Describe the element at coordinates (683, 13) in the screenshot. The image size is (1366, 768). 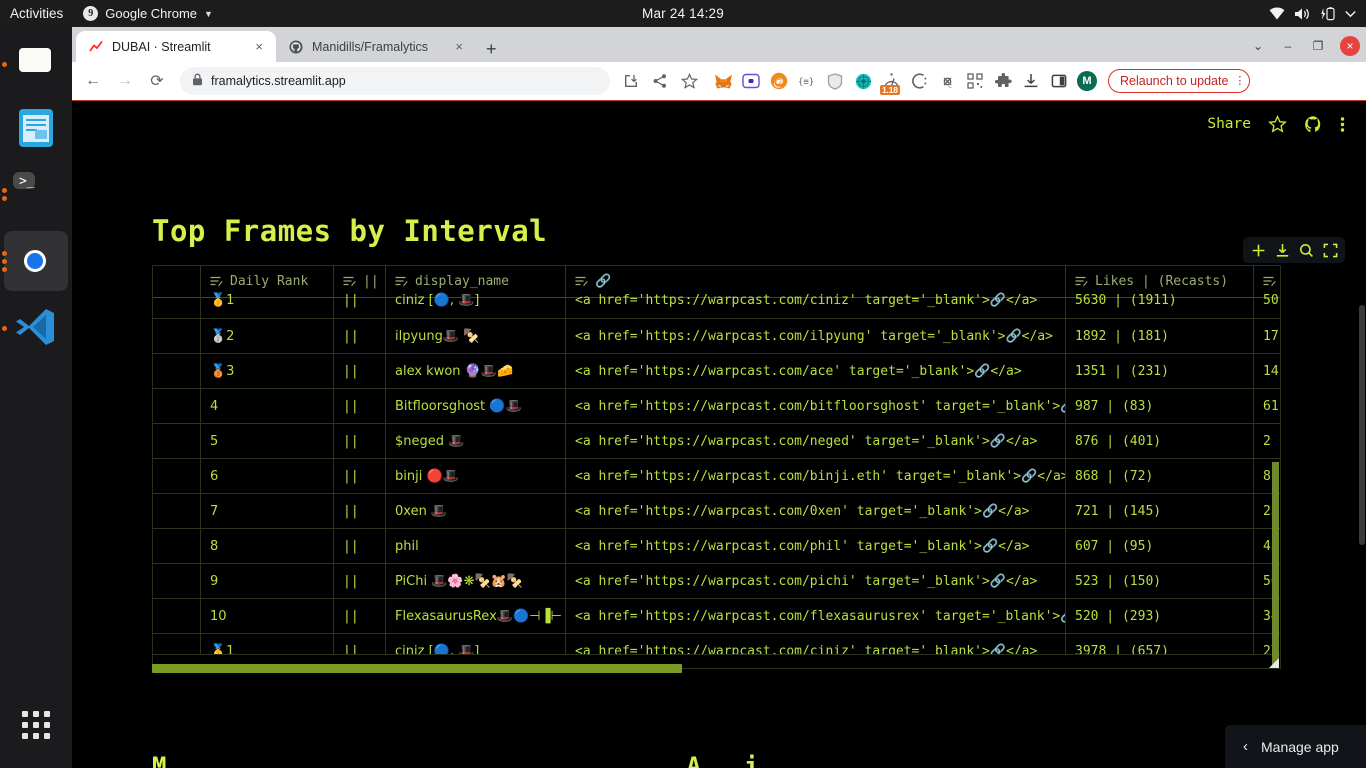
I see `clock: Mar 24 14:29` at that location.